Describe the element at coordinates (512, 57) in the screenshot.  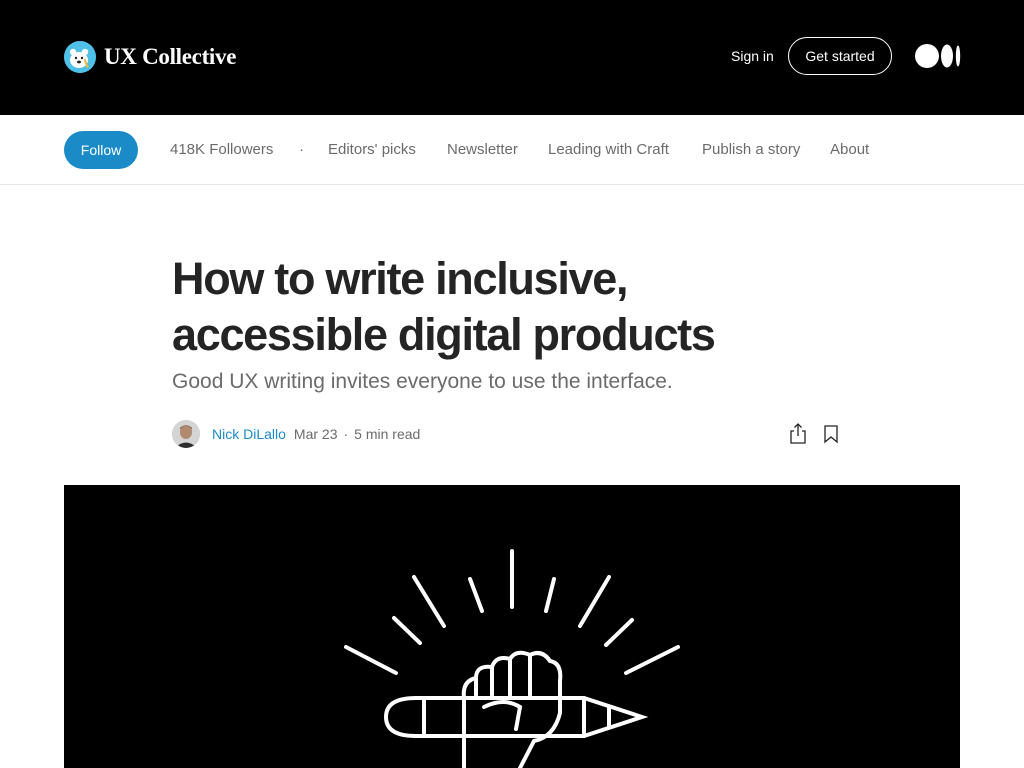
I see `site-header: UX Collective Sign in Get started` at that location.